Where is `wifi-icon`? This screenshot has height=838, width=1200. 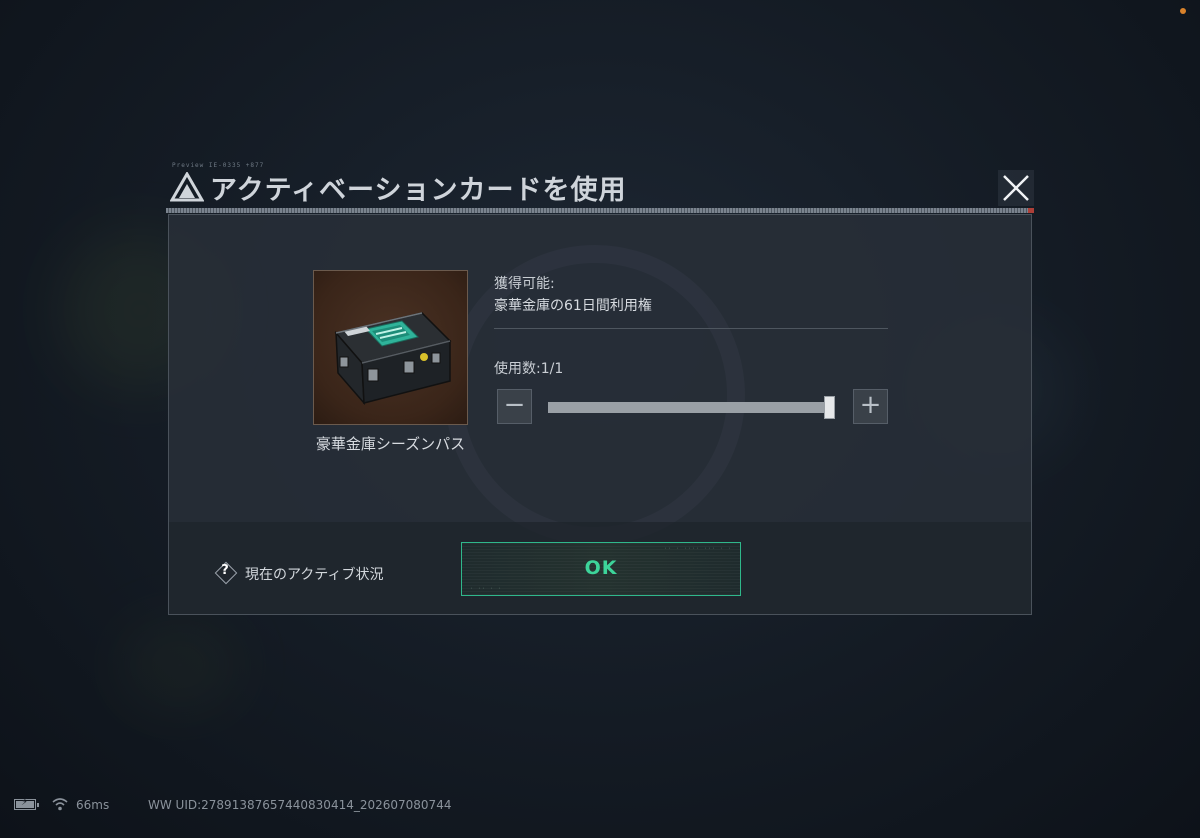
wifi-icon is located at coordinates (60, 804).